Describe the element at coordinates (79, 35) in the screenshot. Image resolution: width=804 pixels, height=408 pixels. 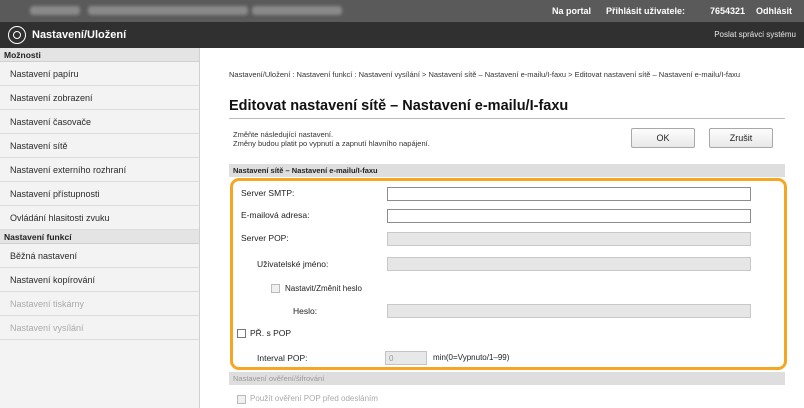
I see `page-header-title: Nastavení/Uložení` at that location.